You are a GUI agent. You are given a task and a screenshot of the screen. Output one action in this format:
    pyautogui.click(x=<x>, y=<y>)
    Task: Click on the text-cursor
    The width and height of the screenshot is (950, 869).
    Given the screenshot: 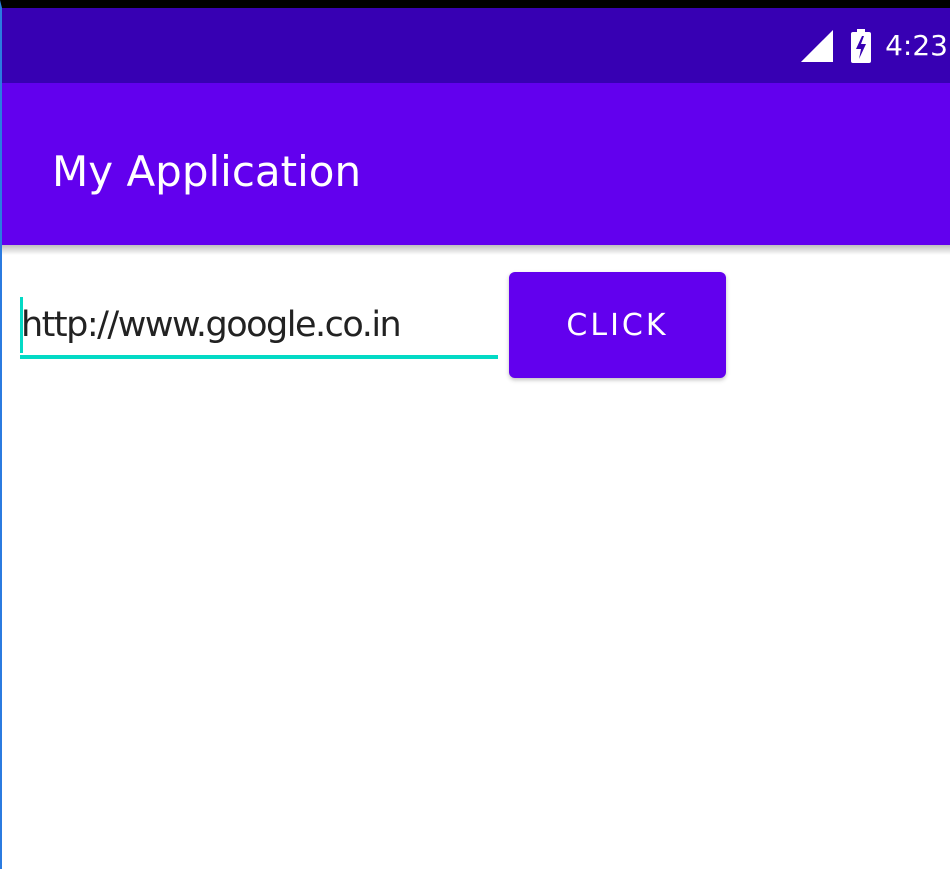 What is the action you would take?
    pyautogui.click(x=21, y=325)
    